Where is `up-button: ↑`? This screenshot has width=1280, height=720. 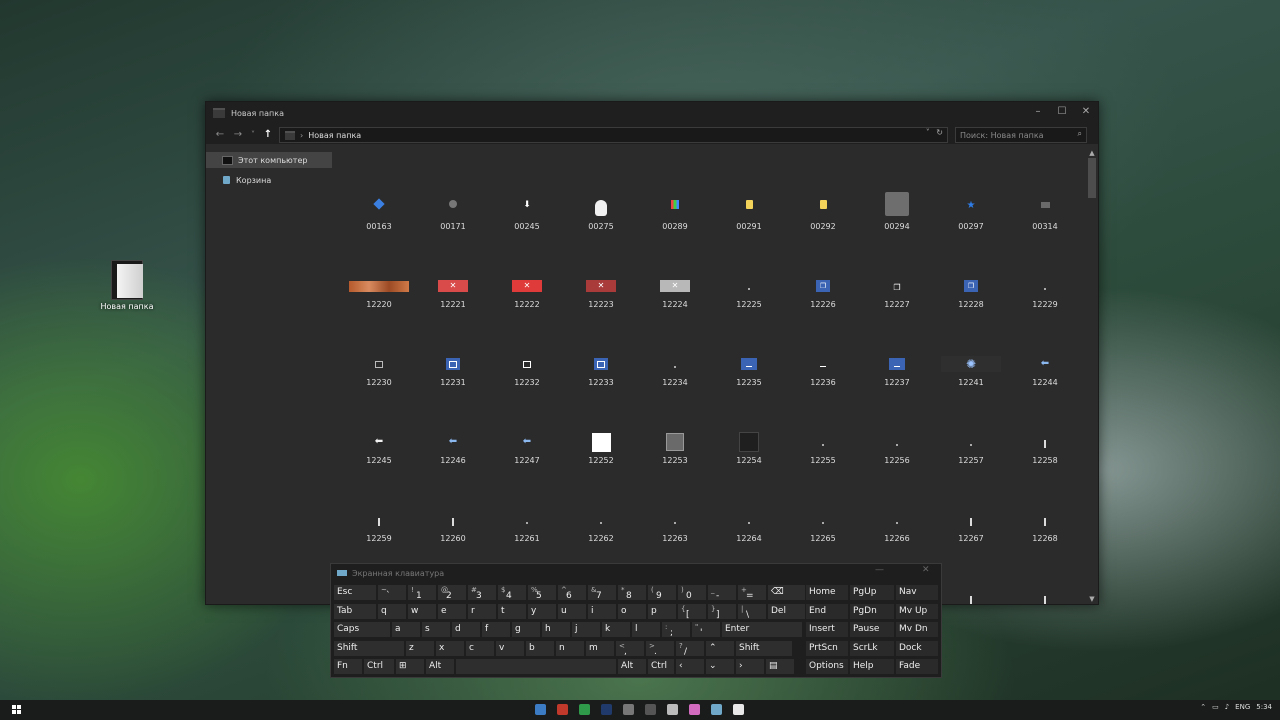
up-button: ↑ is located at coordinates (268, 134).